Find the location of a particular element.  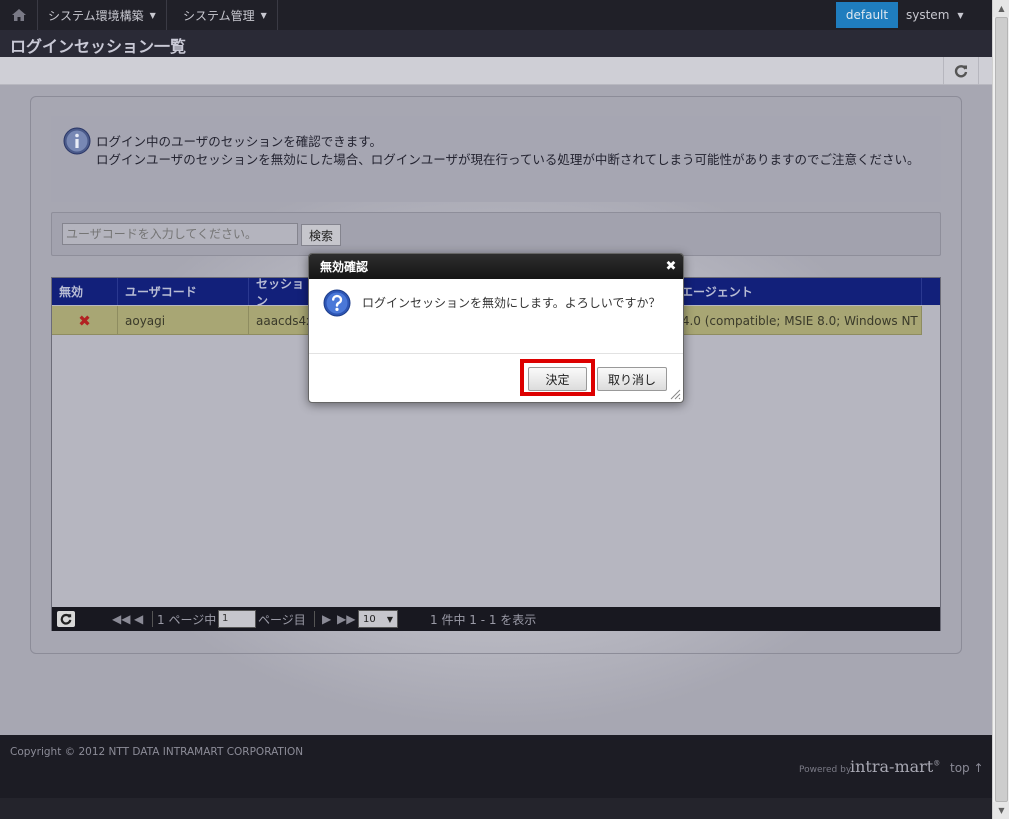

delete-icon: ✖ is located at coordinates (84, 320).